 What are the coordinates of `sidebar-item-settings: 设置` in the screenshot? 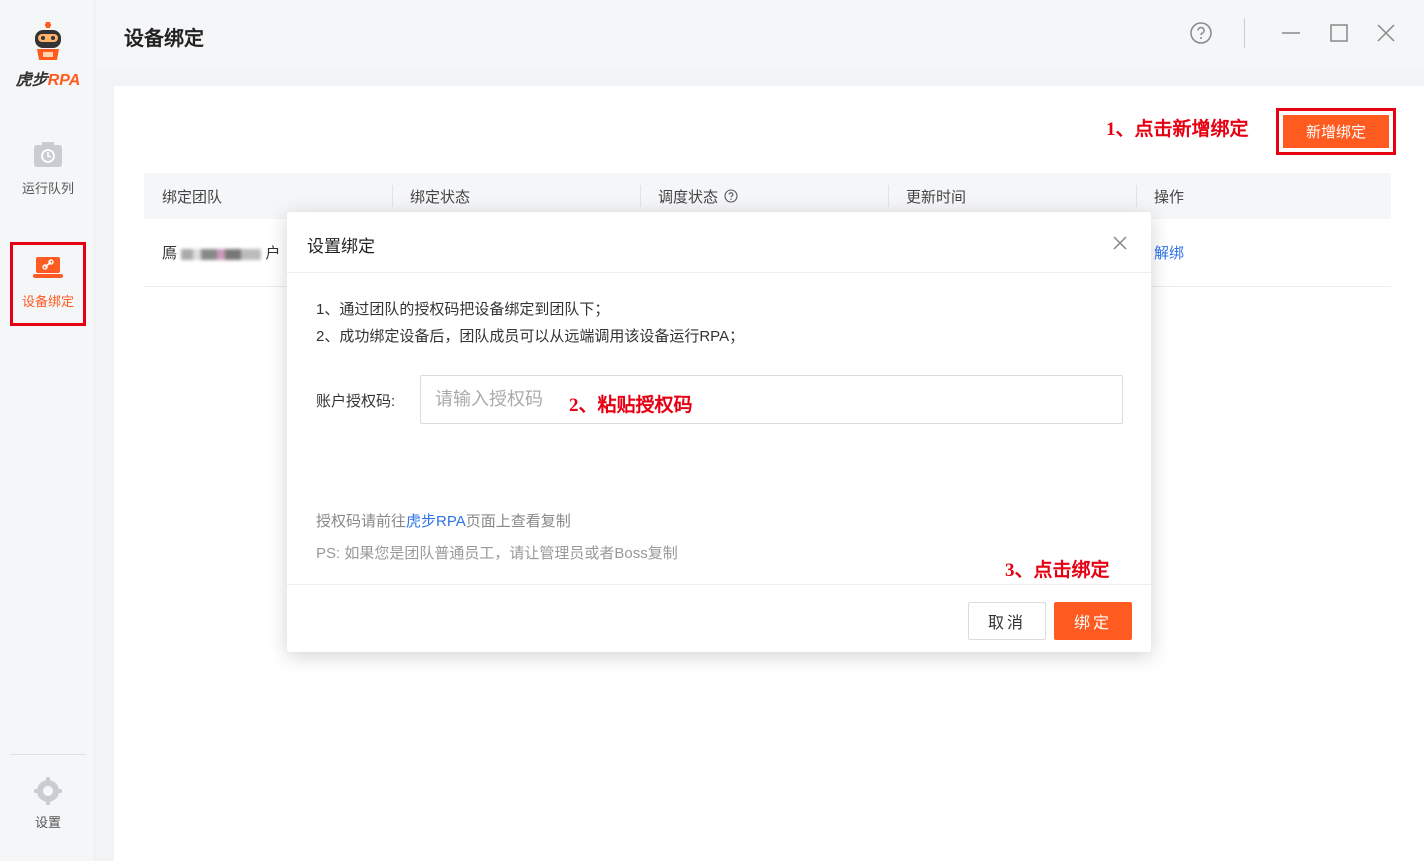 It's located at (48, 803).